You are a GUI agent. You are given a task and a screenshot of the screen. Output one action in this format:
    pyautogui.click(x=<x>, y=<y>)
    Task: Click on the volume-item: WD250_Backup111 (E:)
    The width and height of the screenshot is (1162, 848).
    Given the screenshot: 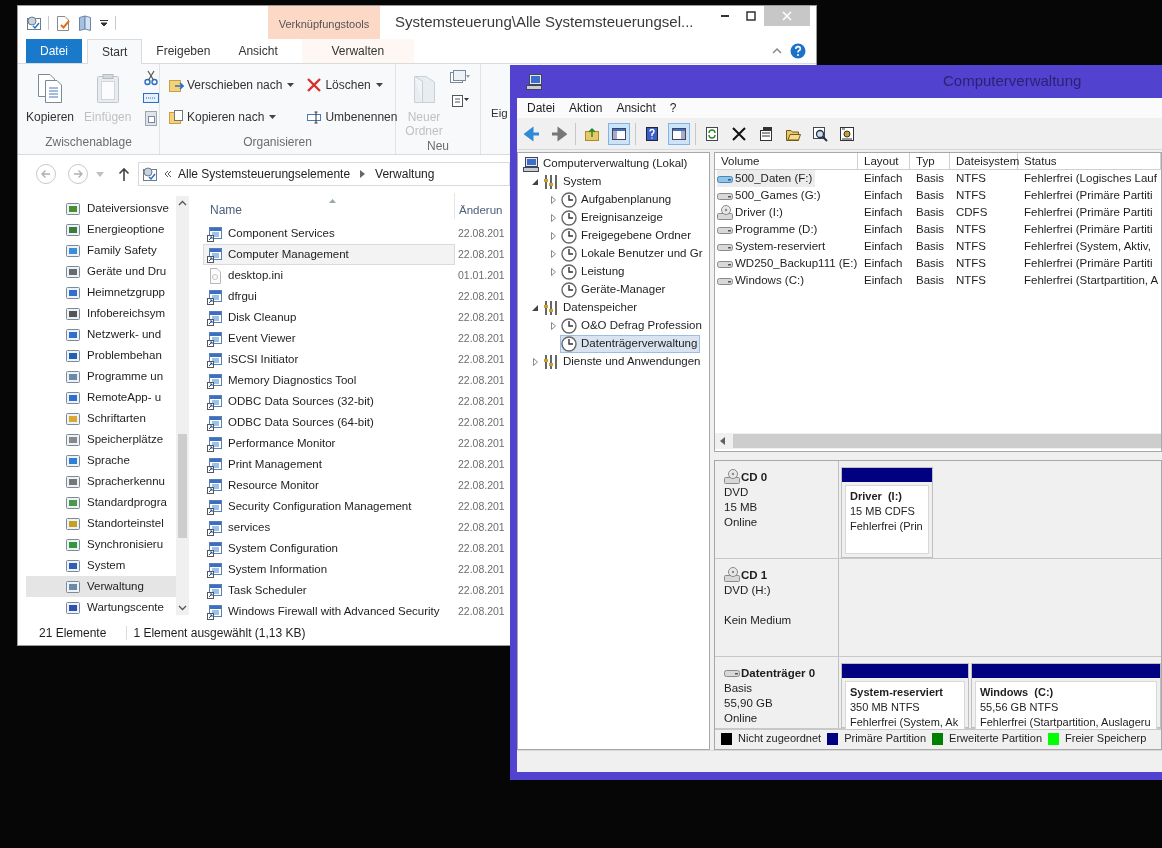 What is the action you would take?
    pyautogui.click(x=789, y=263)
    